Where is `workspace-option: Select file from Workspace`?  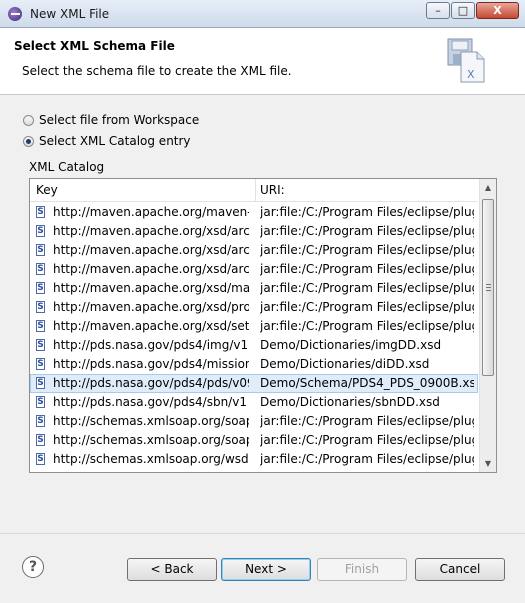
workspace-option: Select file from Workspace is located at coordinates (111, 120).